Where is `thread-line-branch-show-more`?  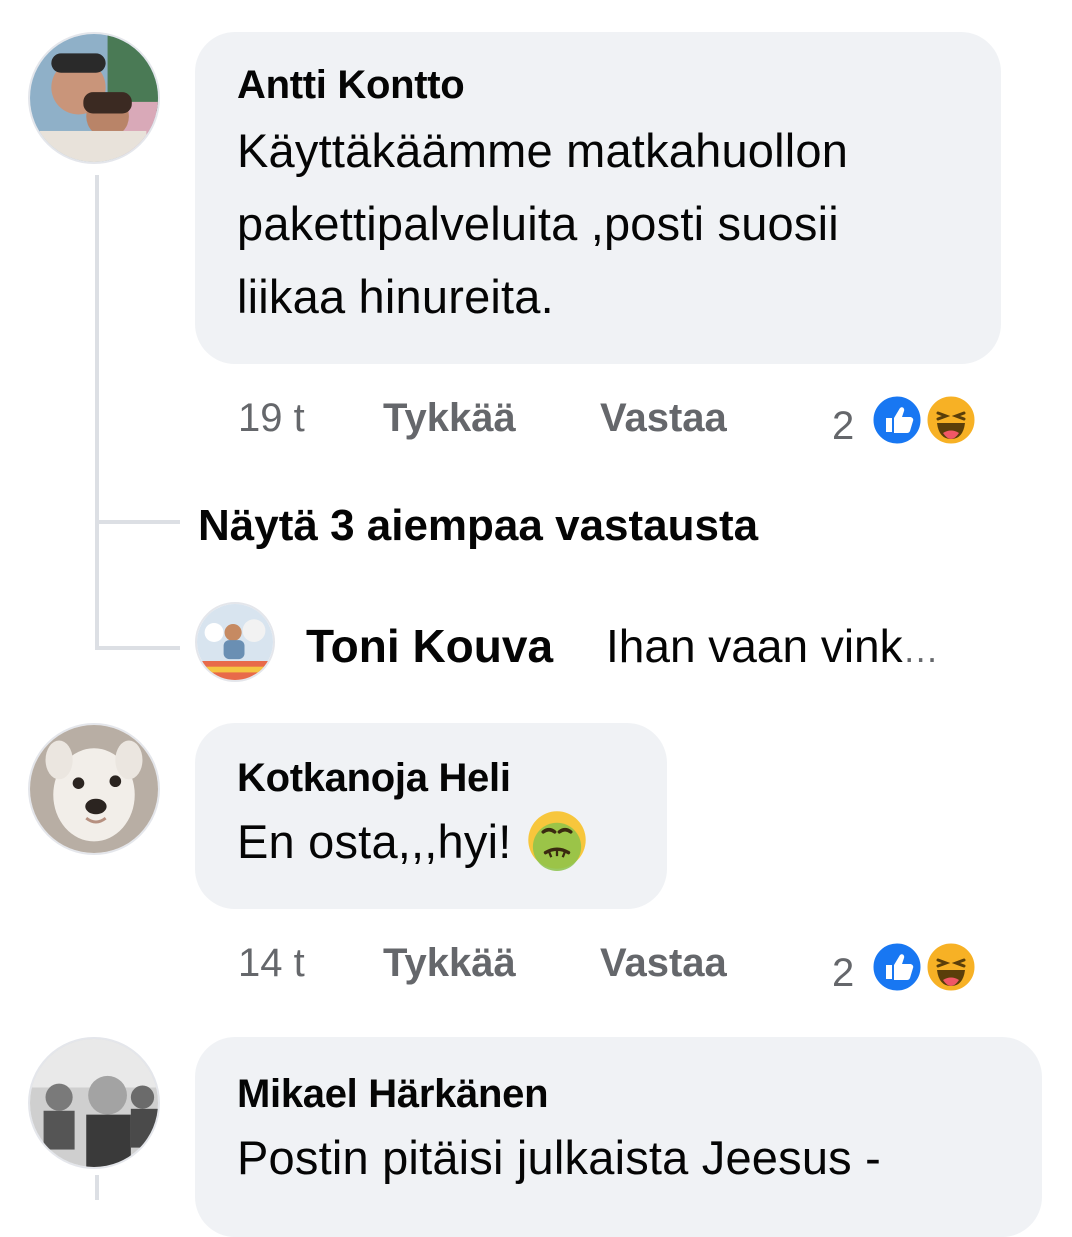
thread-line-branch-show-more is located at coordinates (137, 522).